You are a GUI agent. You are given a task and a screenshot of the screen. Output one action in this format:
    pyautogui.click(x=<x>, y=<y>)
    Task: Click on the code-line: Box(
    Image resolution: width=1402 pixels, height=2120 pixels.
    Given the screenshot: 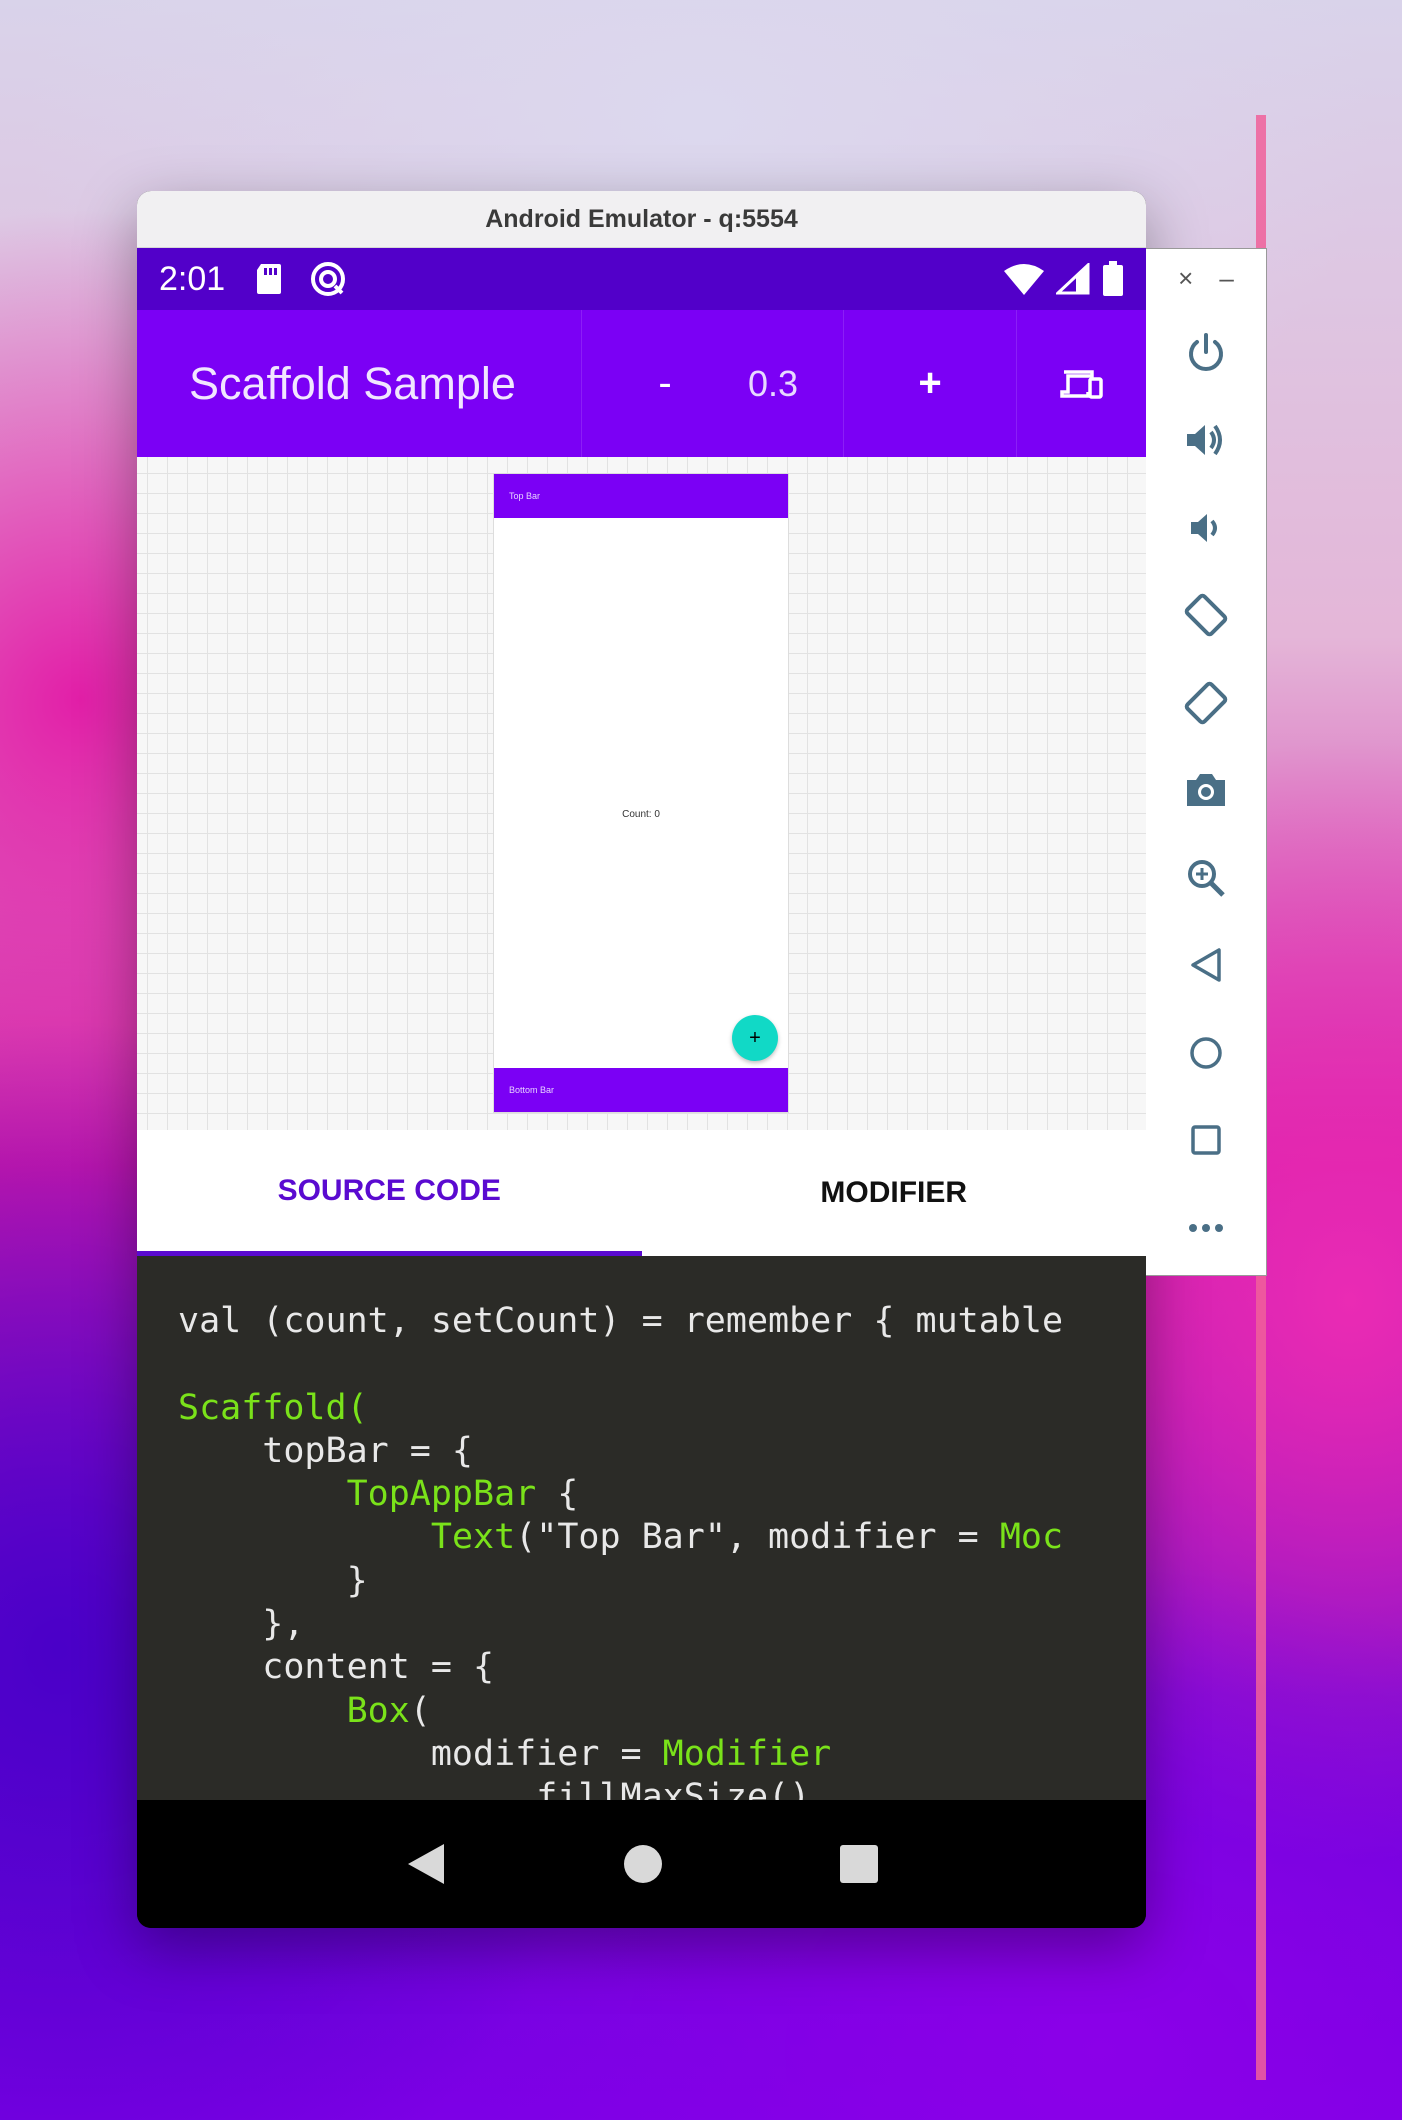 What is the action you would take?
    pyautogui.click(x=622, y=1711)
    